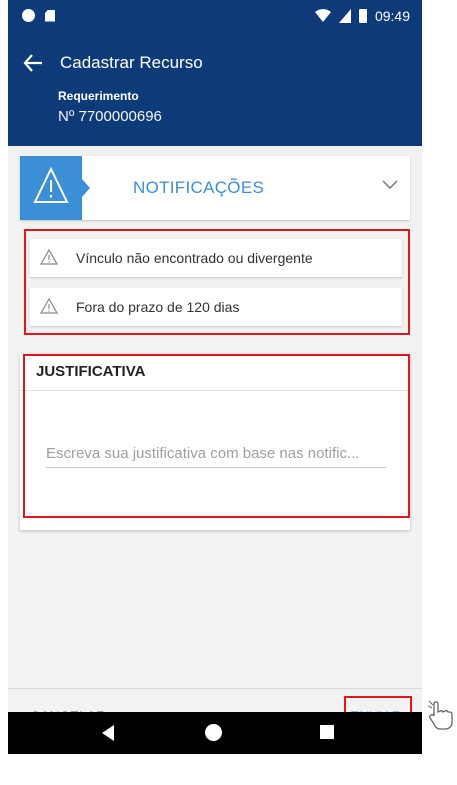  Describe the element at coordinates (344, 16) in the screenshot. I see `cell-signal-icon` at that location.